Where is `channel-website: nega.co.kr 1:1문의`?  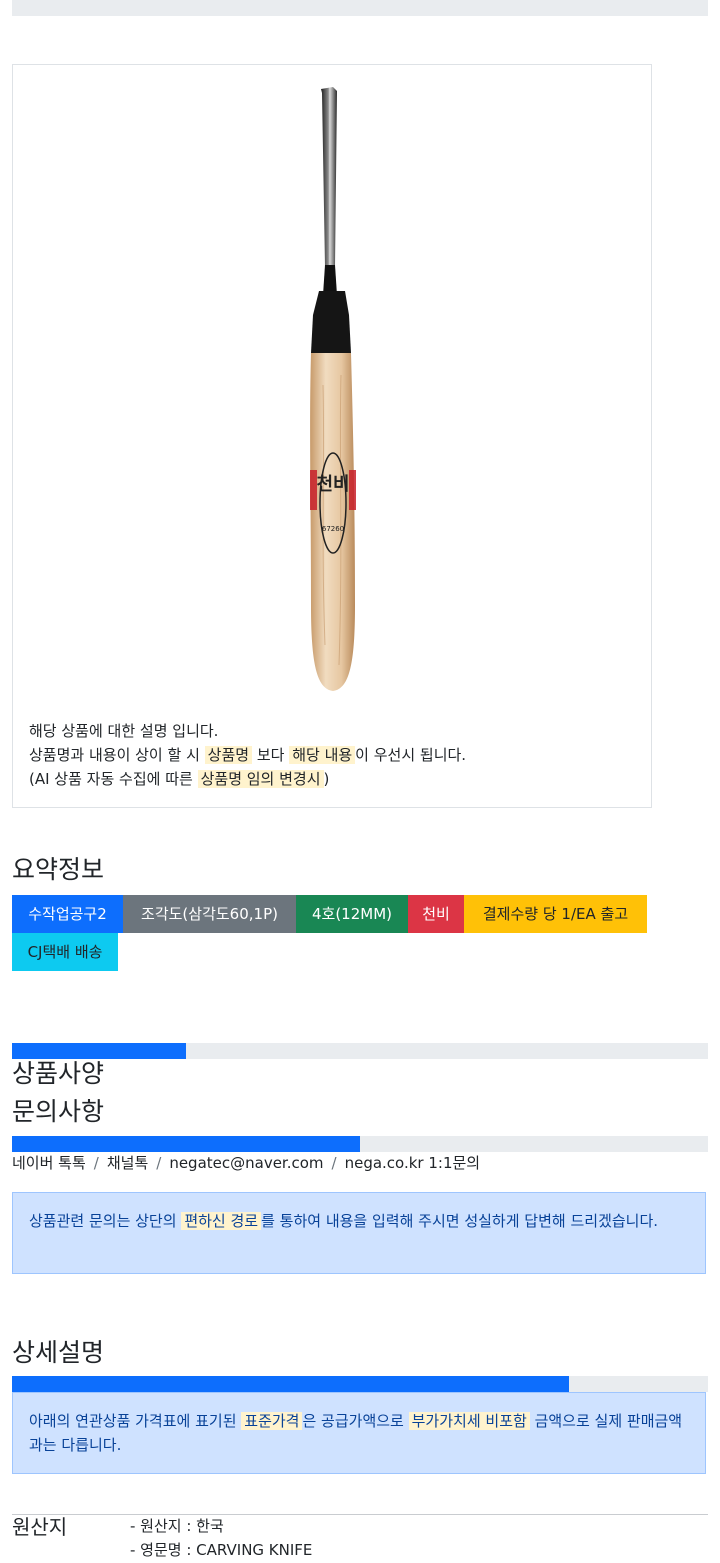 channel-website: nega.co.kr 1:1문의 is located at coordinates (413, 1163).